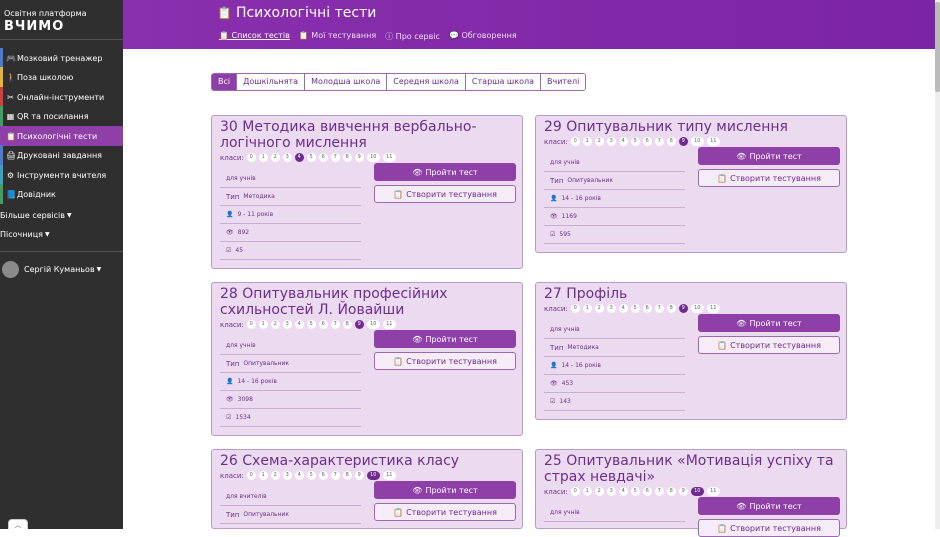 This screenshot has width=940, height=537. What do you see at coordinates (61, 116) in the screenshot?
I see `sidebar-item-3: ▦ QR та посилання` at bounding box center [61, 116].